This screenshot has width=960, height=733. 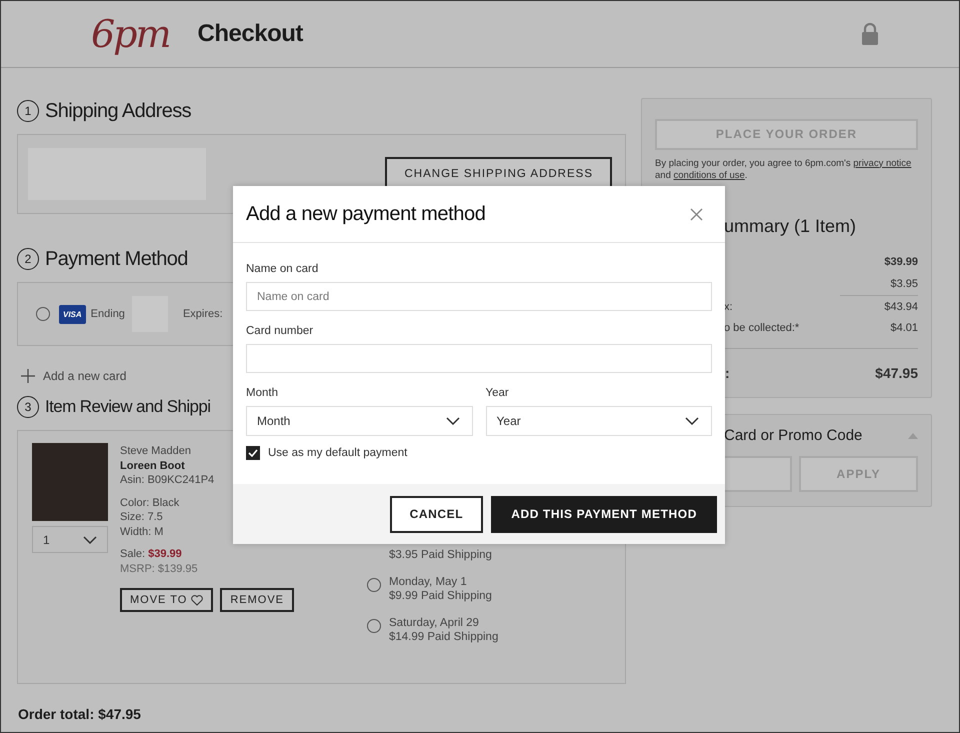 What do you see at coordinates (896, 372) in the screenshot?
I see `summary-value: $47.95` at bounding box center [896, 372].